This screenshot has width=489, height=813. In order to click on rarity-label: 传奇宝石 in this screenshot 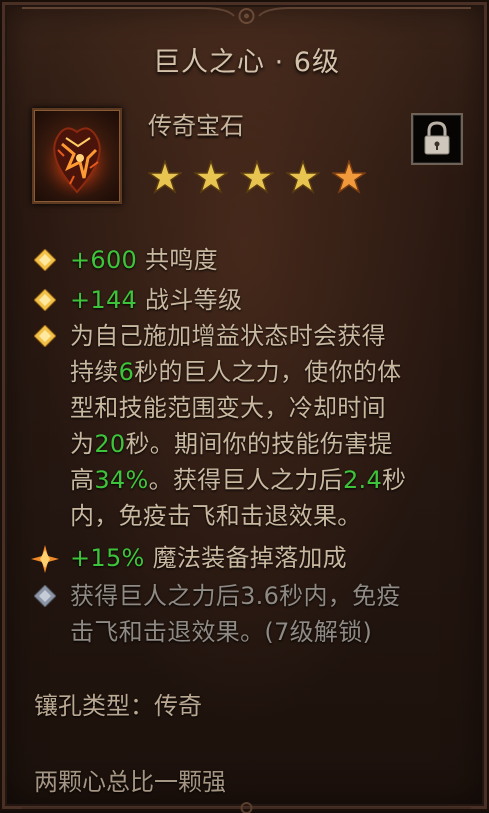, I will do `click(196, 126)`.